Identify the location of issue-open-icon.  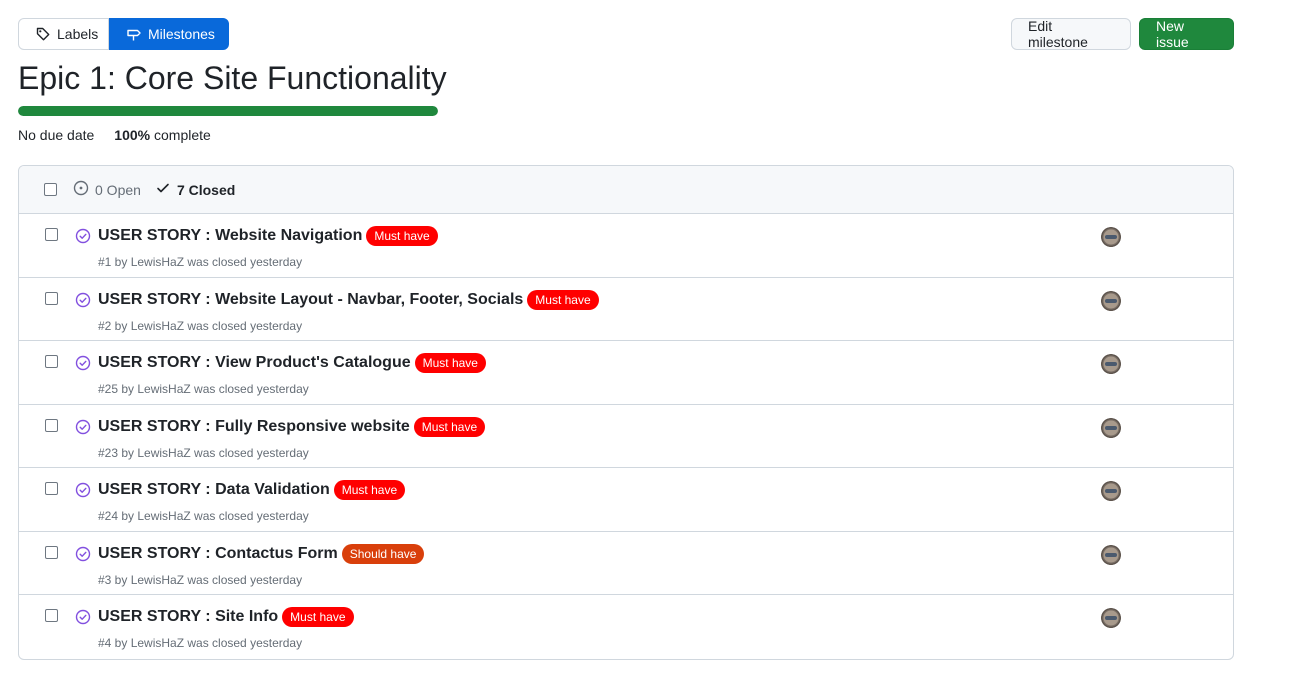
(81, 189).